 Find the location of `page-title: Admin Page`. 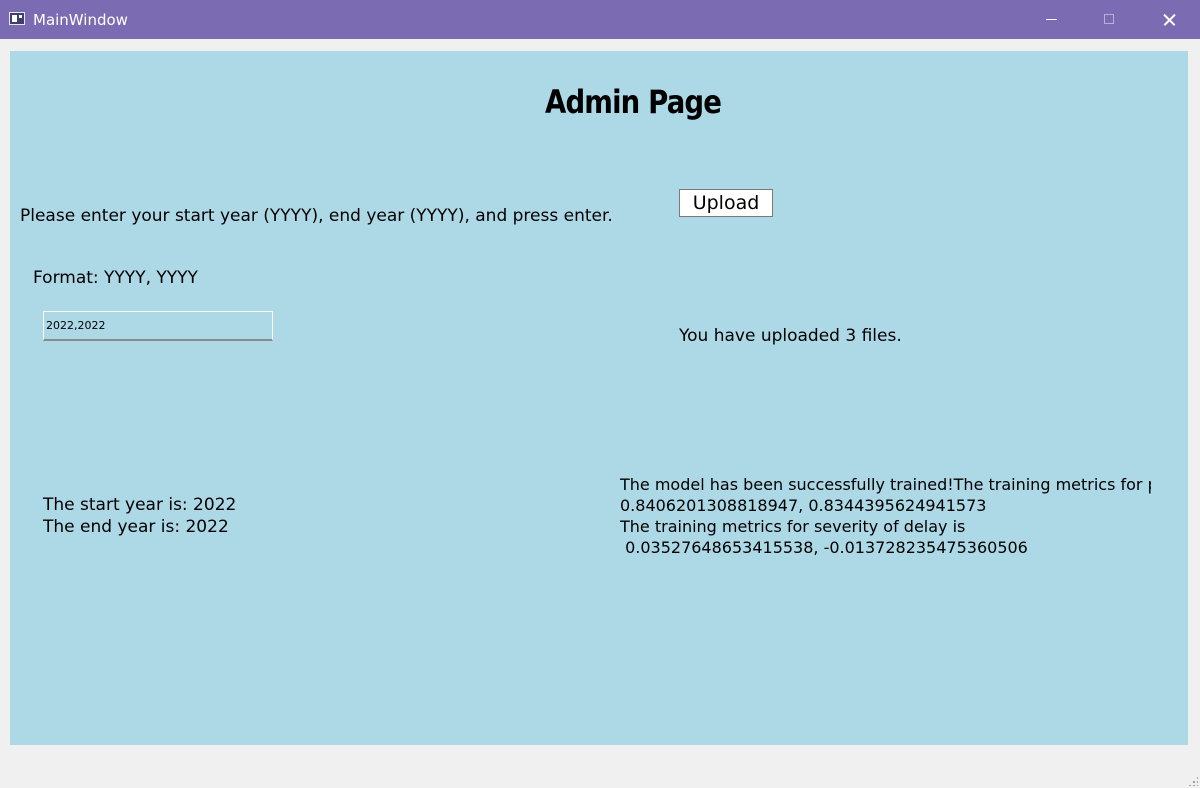

page-title: Admin Page is located at coordinates (633, 102).